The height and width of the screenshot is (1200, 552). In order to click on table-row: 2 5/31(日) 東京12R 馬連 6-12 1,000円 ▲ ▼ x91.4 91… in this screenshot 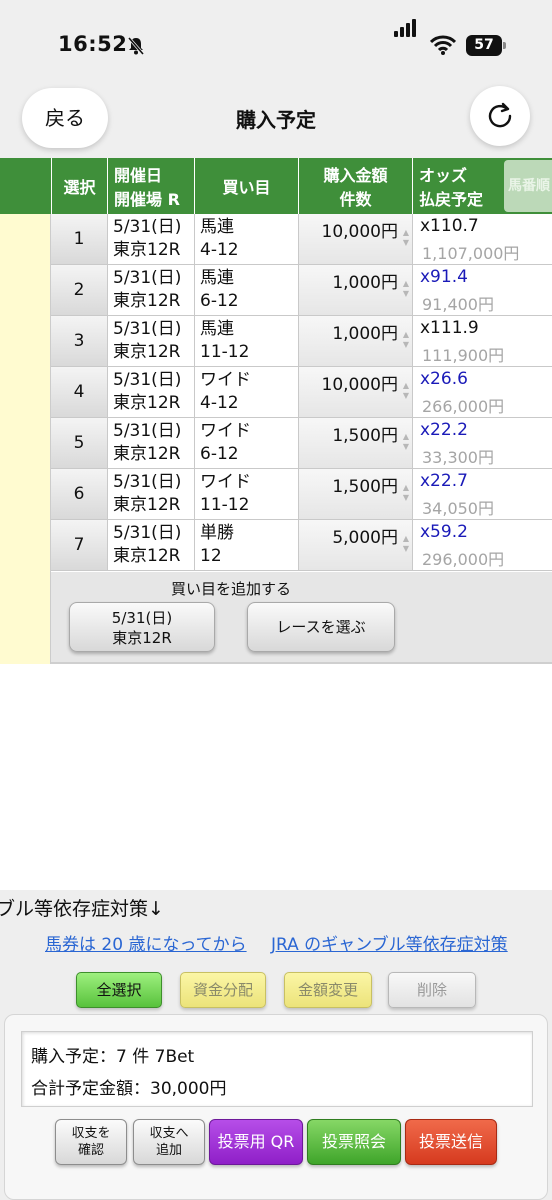, I will do `click(301, 290)`.